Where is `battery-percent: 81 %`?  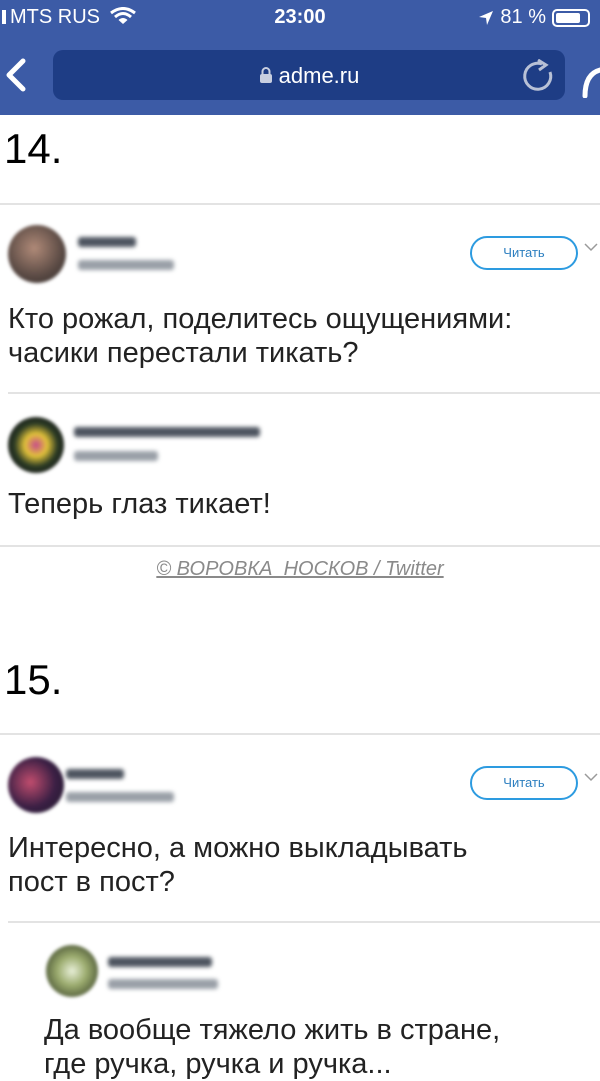 battery-percent: 81 % is located at coordinates (523, 17).